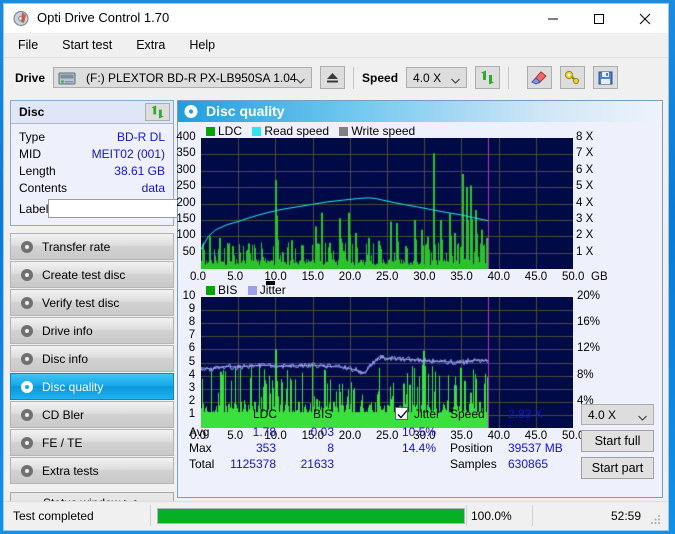  I want to click on disc-length-value: 38.61 GB, so click(139, 170).